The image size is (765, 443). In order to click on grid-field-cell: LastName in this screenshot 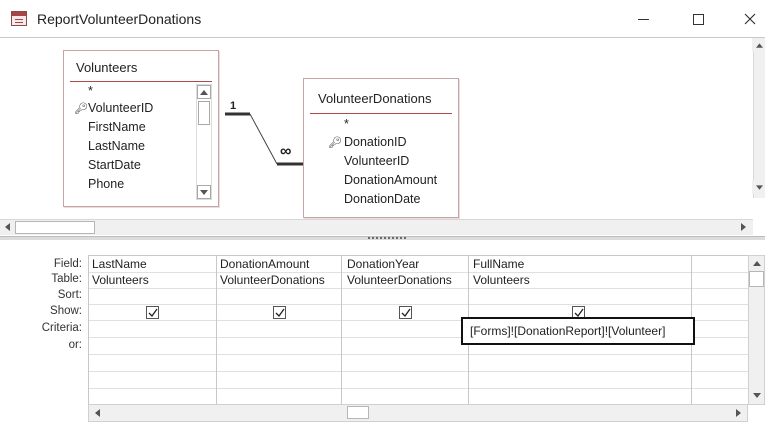, I will do `click(119, 264)`.